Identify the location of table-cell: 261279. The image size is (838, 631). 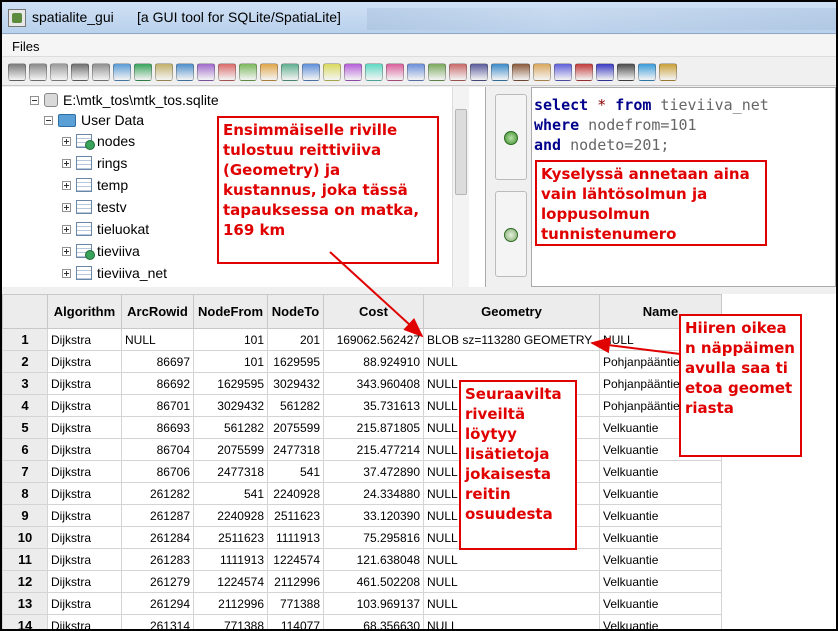
(157, 581).